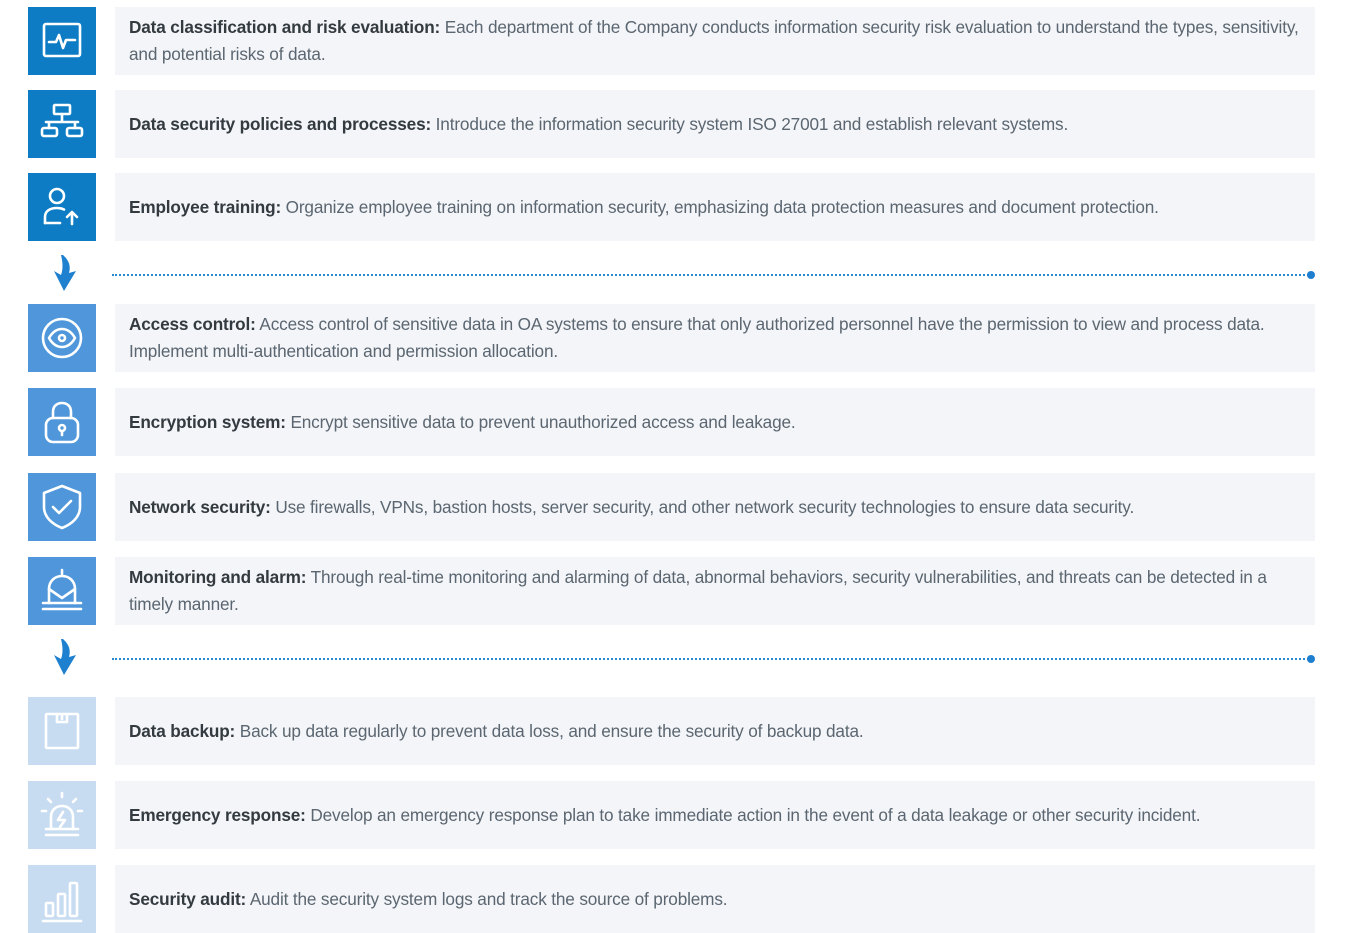 The image size is (1358, 933). I want to click on bar-chart-icon, so click(62, 899).